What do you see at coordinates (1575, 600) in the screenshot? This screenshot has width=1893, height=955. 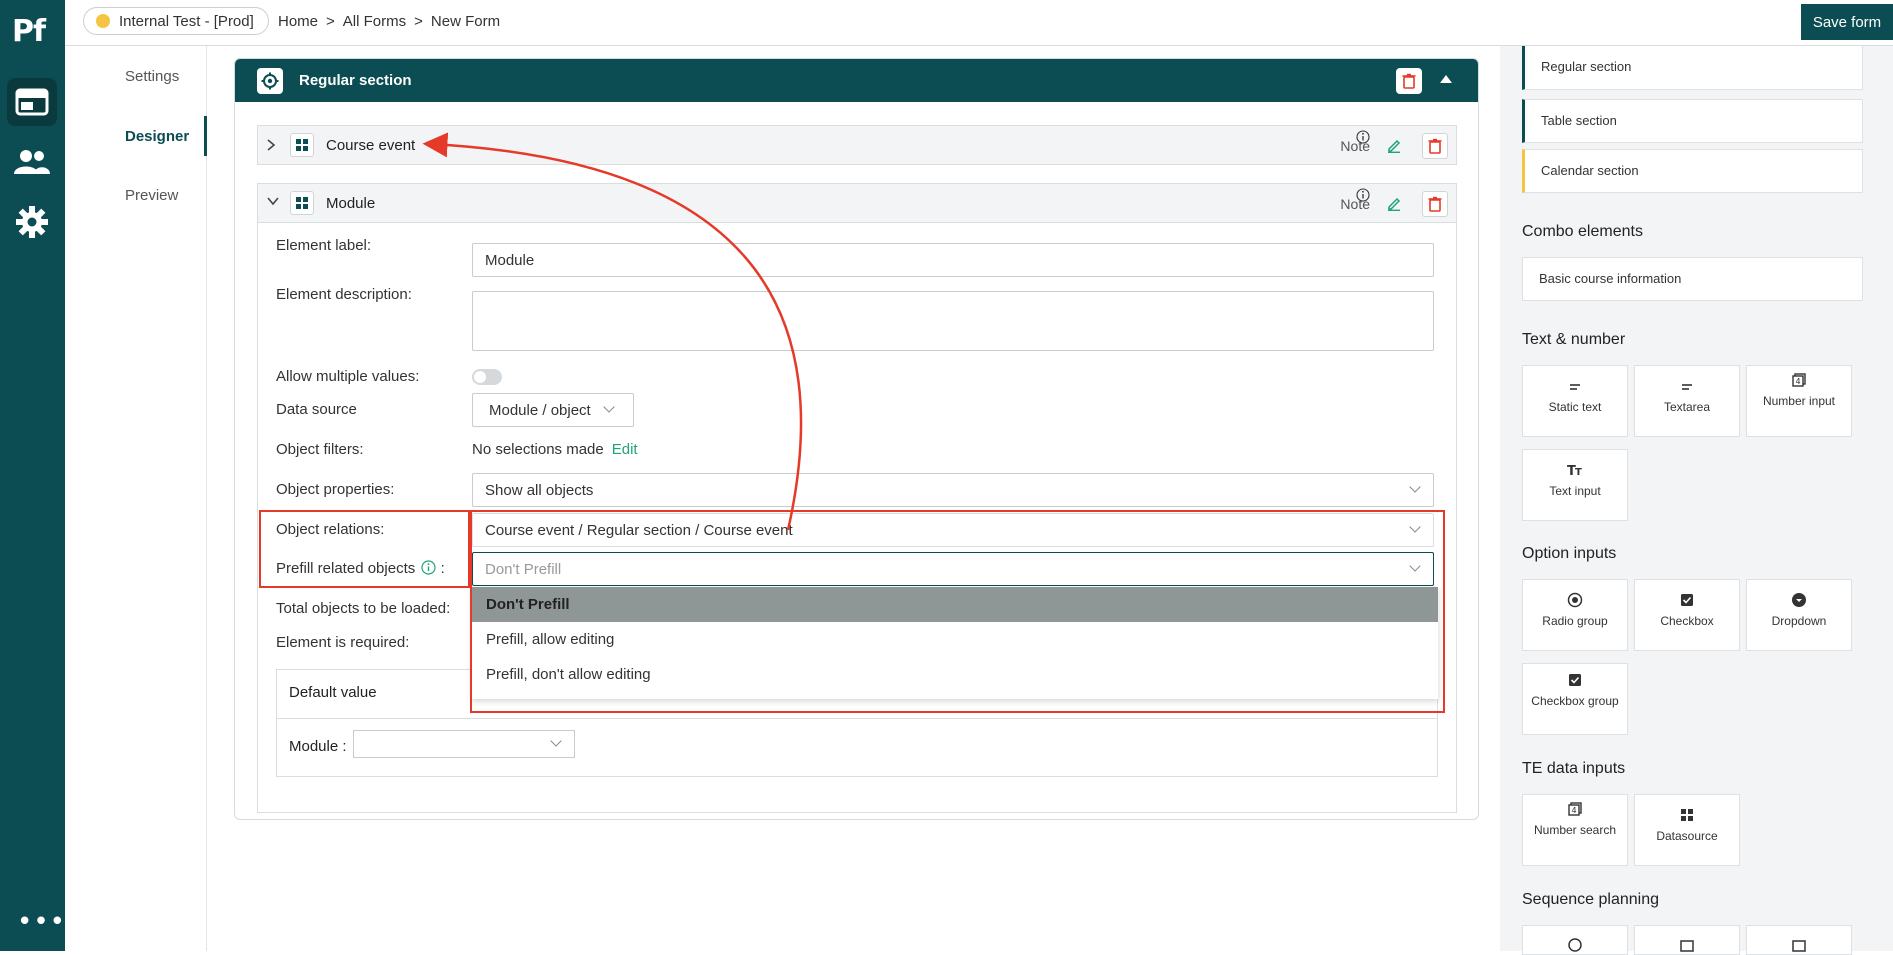 I see `radio-icon` at bounding box center [1575, 600].